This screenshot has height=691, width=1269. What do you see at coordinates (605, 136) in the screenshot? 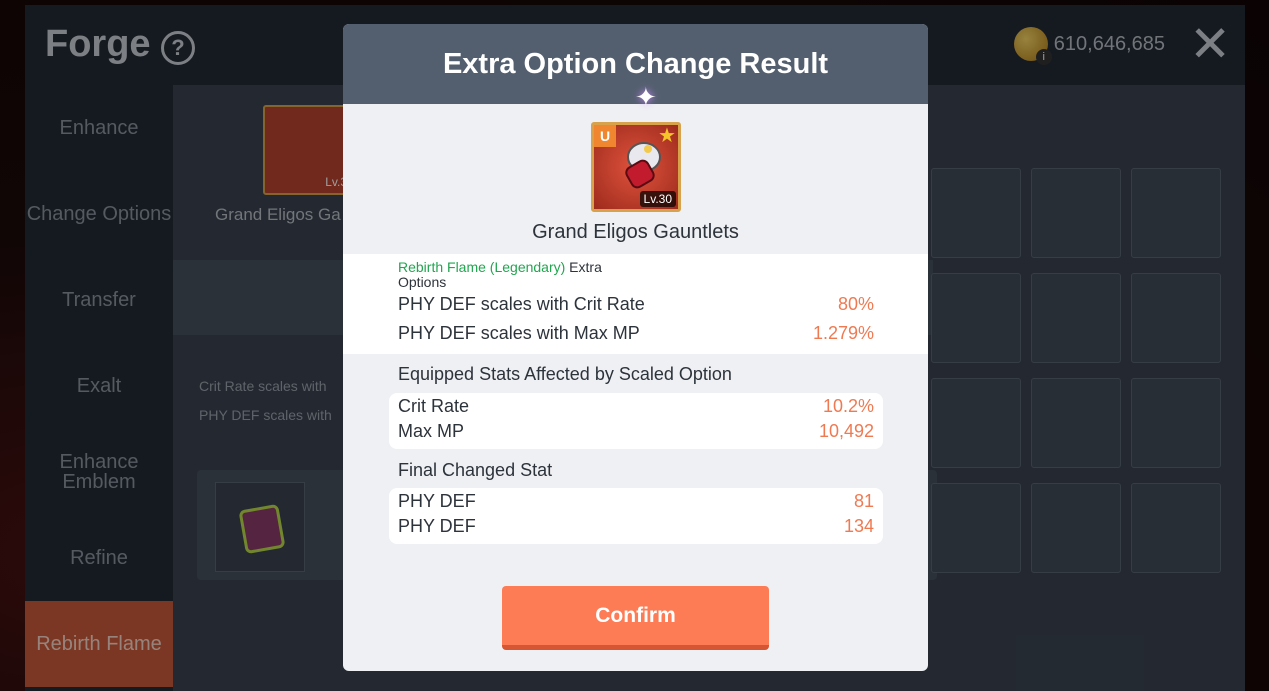
I see `rarity-badge: U` at bounding box center [605, 136].